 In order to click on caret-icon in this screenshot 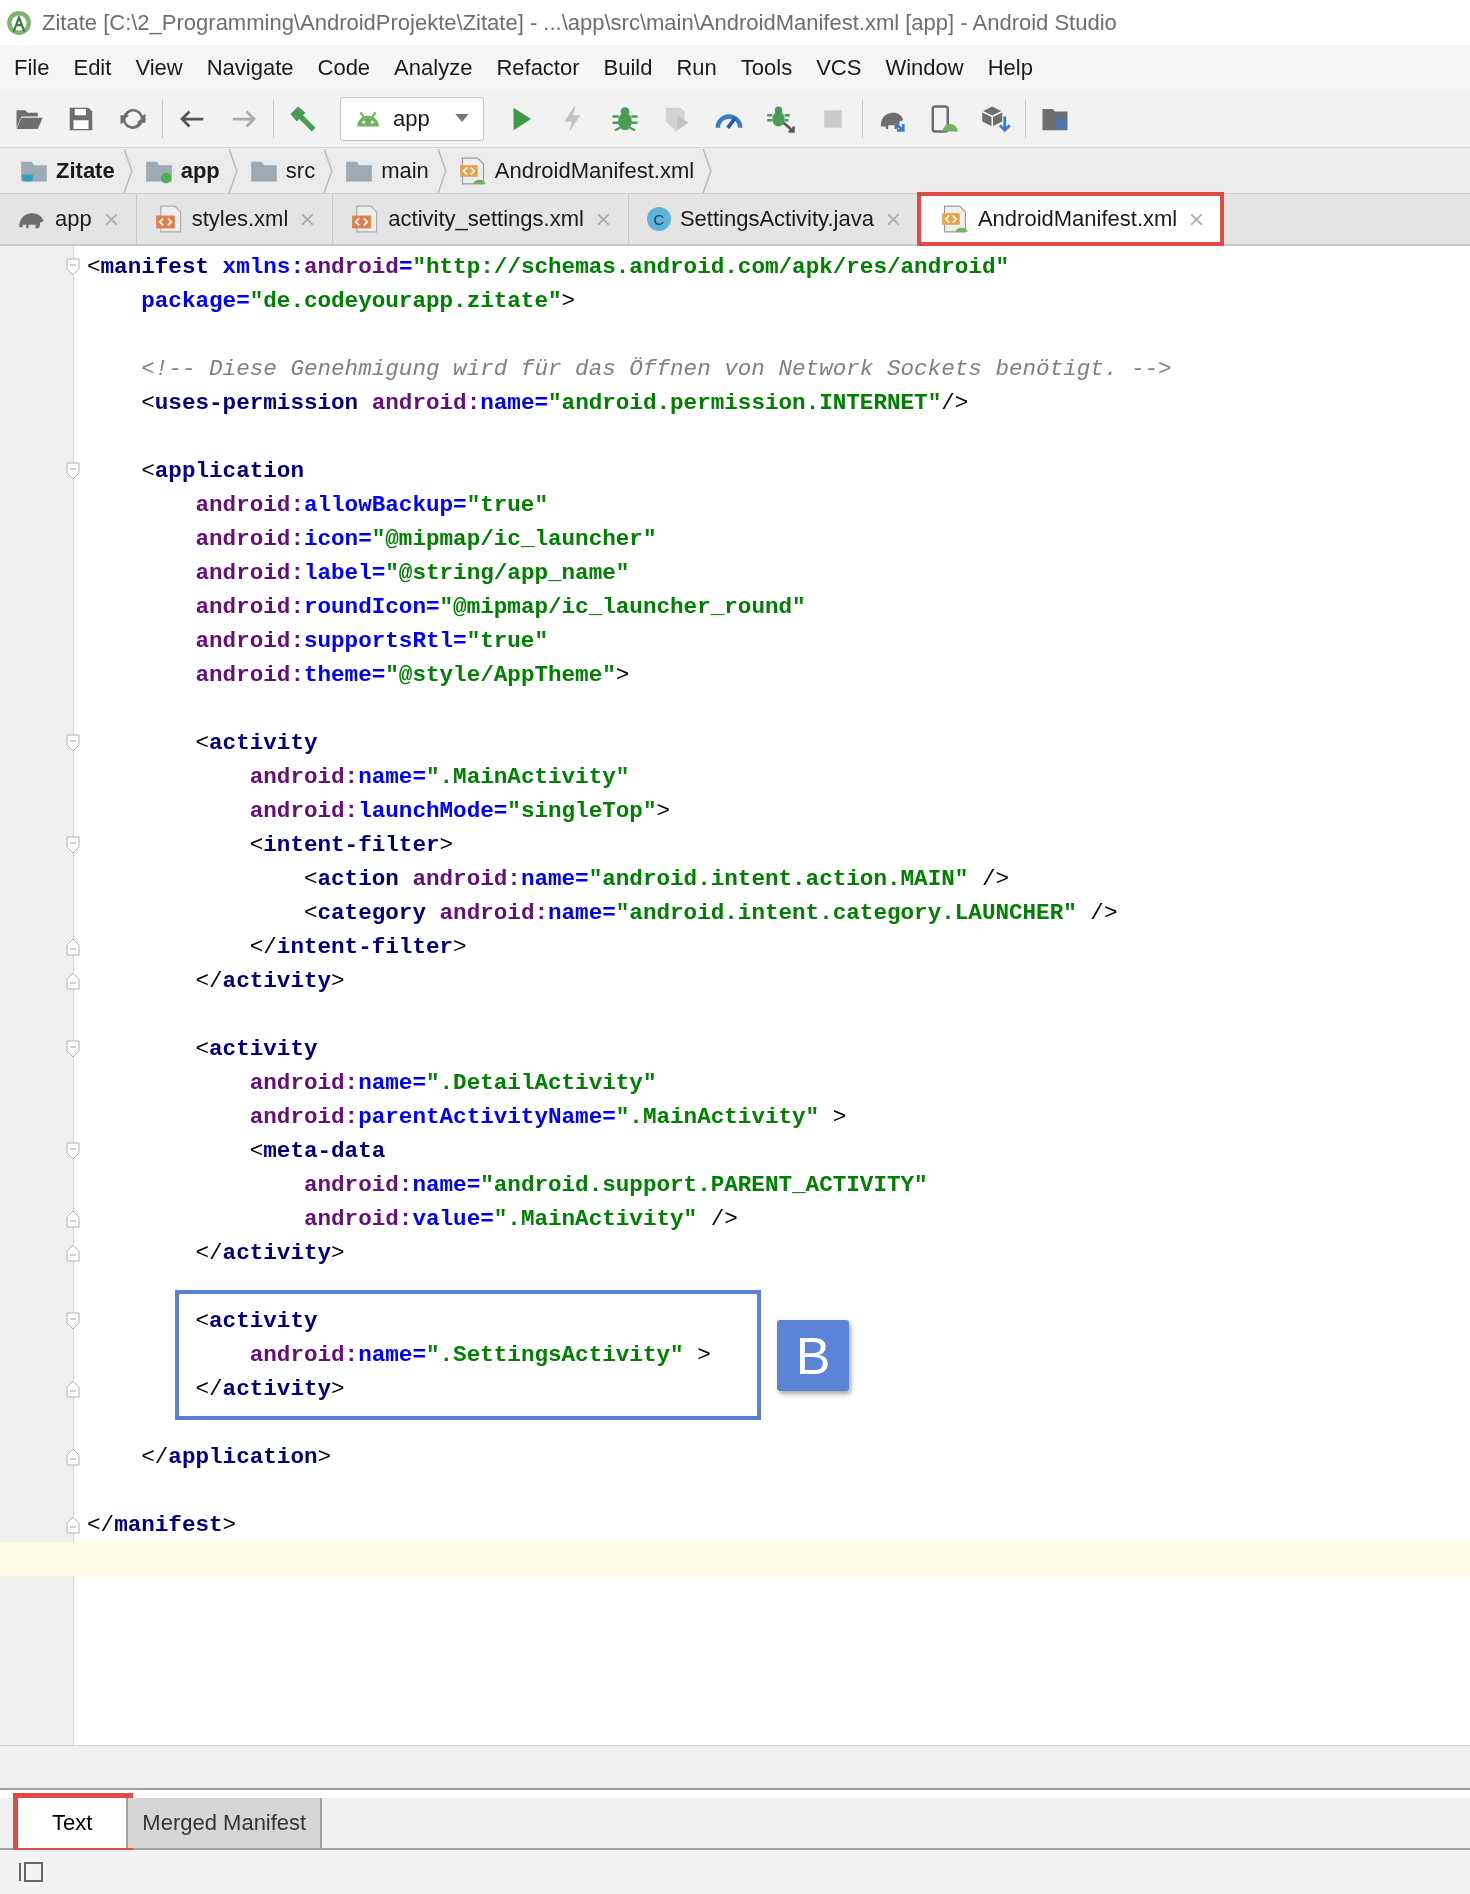, I will do `click(462, 118)`.